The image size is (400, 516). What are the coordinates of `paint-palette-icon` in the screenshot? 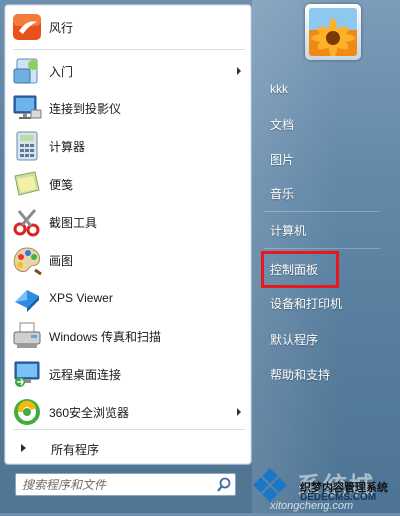 It's located at (27, 260).